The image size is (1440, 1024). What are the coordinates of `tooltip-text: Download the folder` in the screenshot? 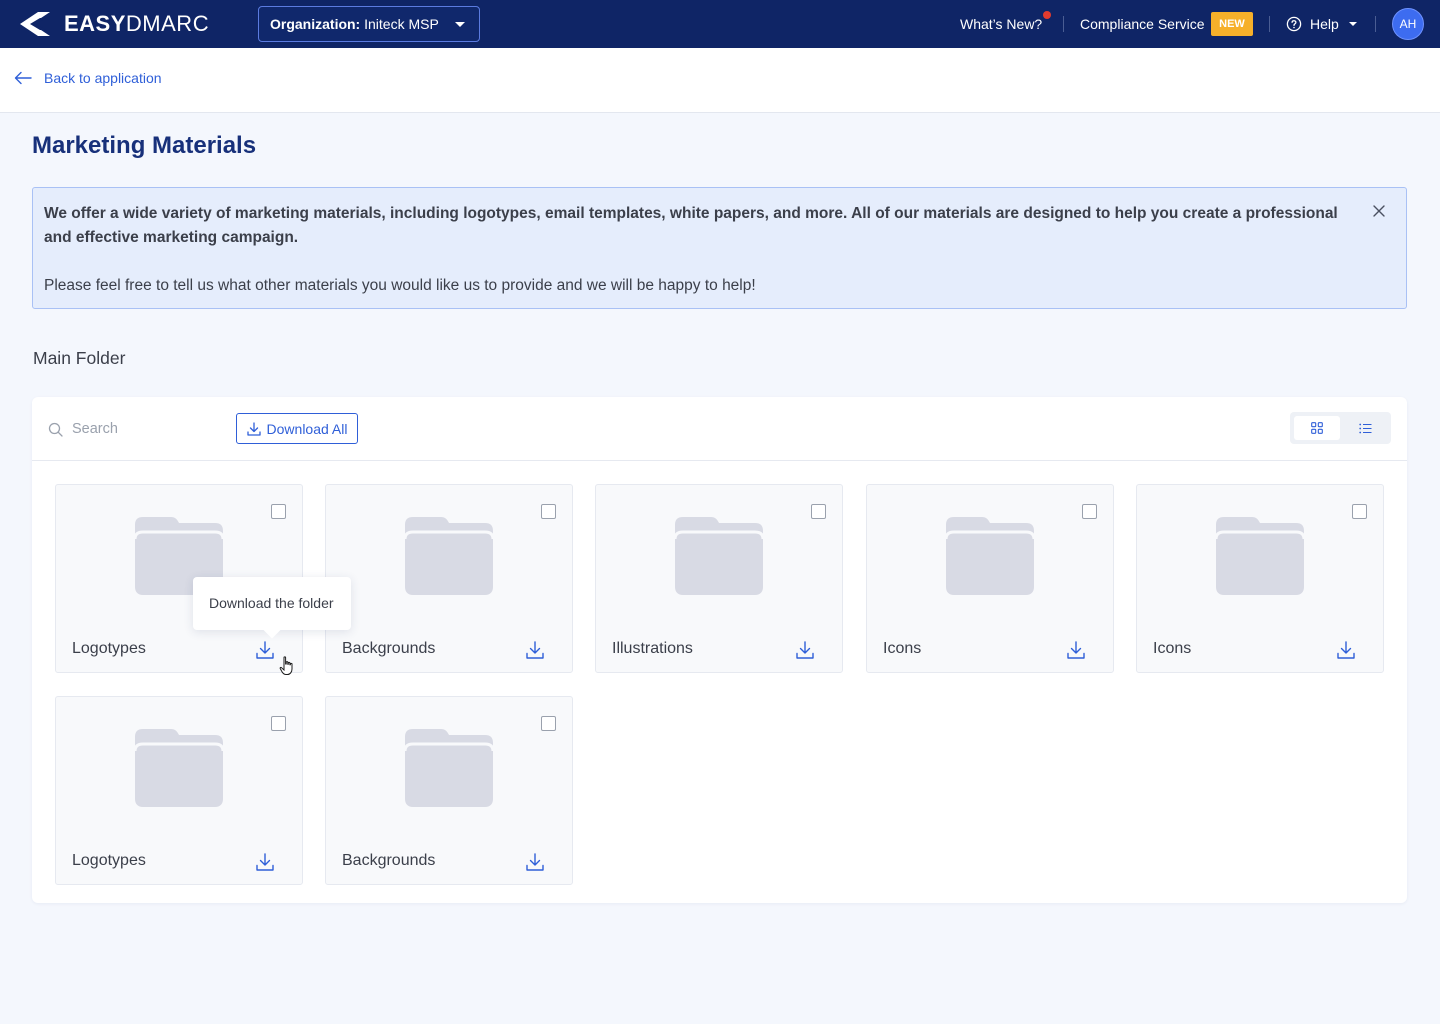 It's located at (271, 603).